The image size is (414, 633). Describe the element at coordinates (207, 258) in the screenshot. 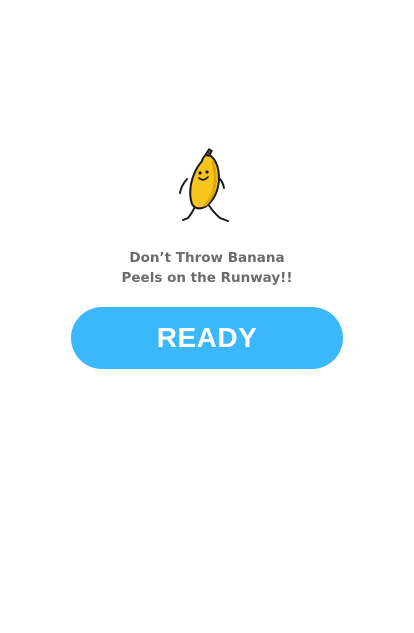

I see `message-line-1: Don’t Throw Banana` at that location.